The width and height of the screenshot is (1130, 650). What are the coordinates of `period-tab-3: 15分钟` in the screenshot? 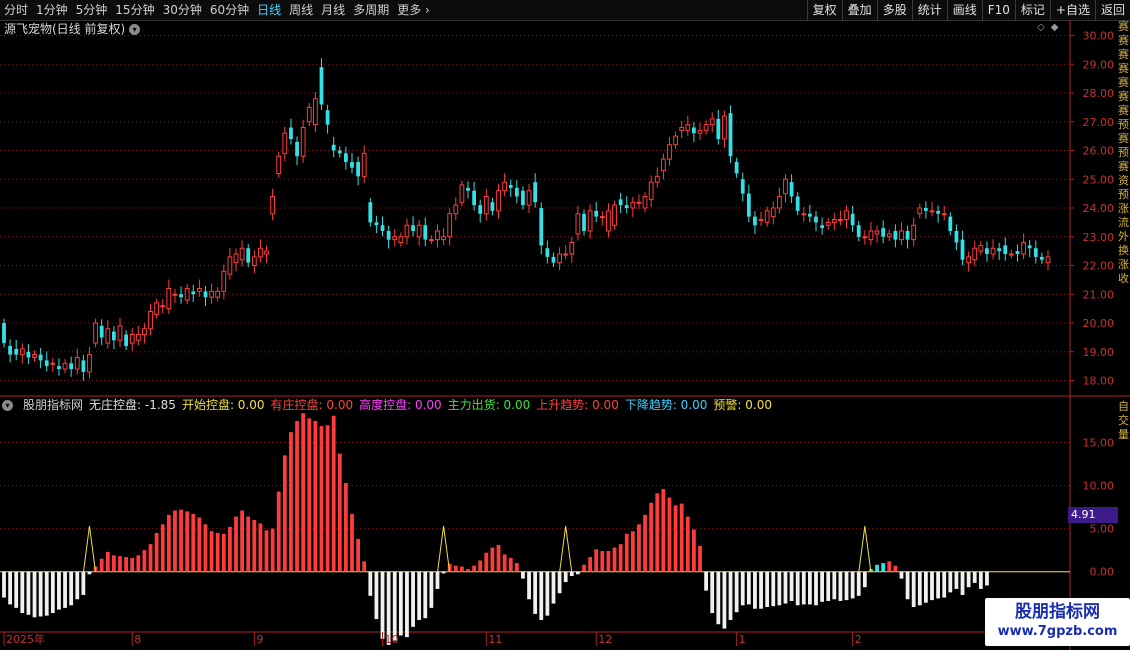 It's located at (134, 10).